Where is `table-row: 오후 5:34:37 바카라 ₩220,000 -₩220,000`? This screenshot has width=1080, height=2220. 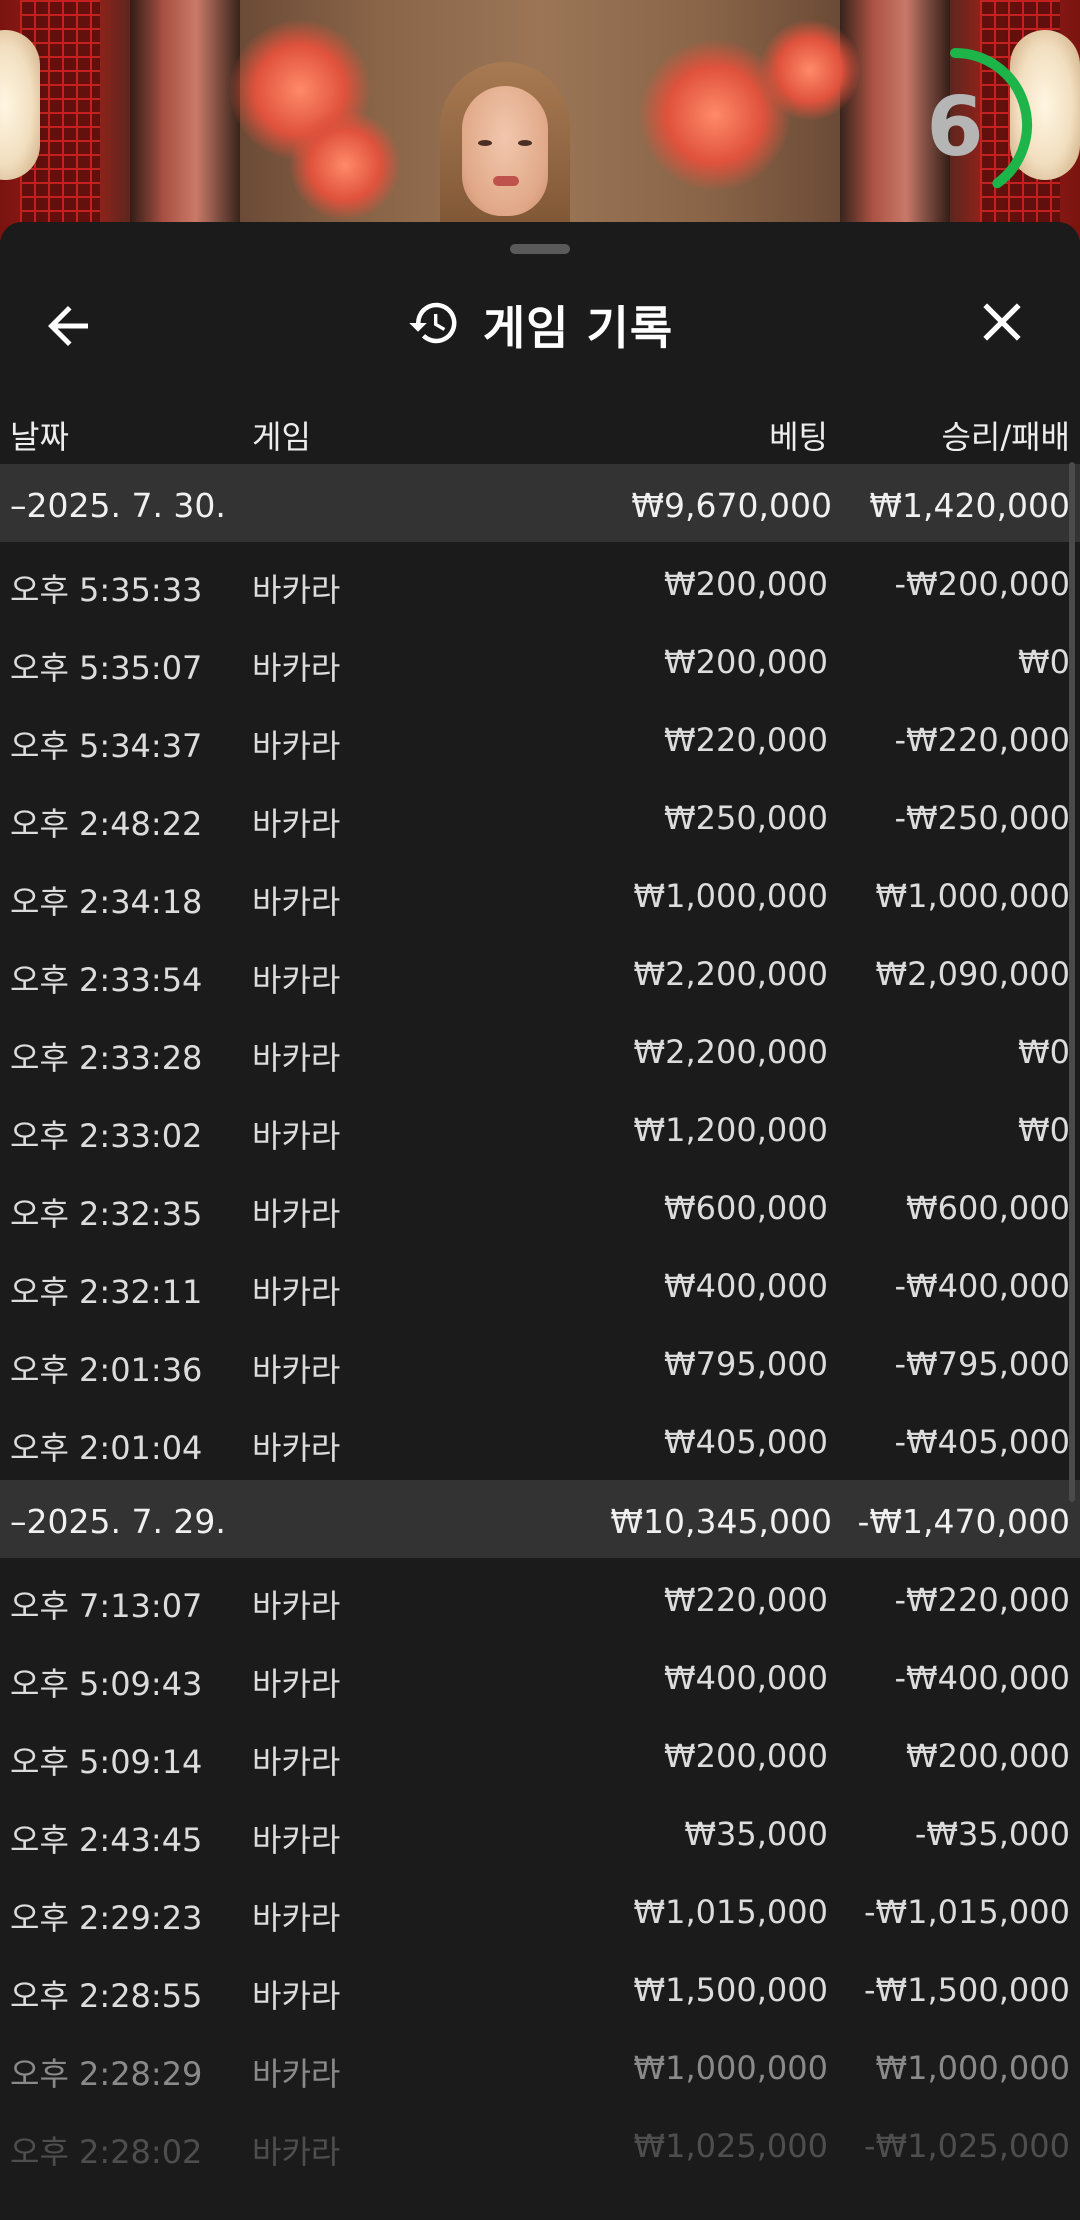
table-row: 오후 5:34:37 바카라 ₩220,000 -₩220,000 is located at coordinates (540, 737).